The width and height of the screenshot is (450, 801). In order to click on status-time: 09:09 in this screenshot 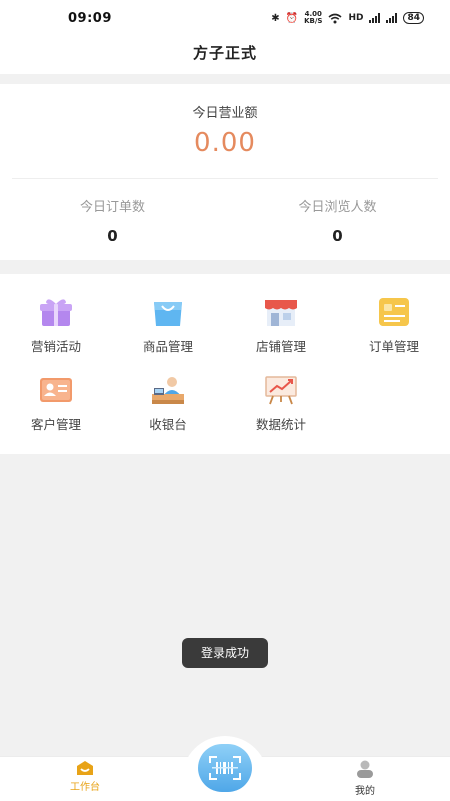, I will do `click(90, 18)`.